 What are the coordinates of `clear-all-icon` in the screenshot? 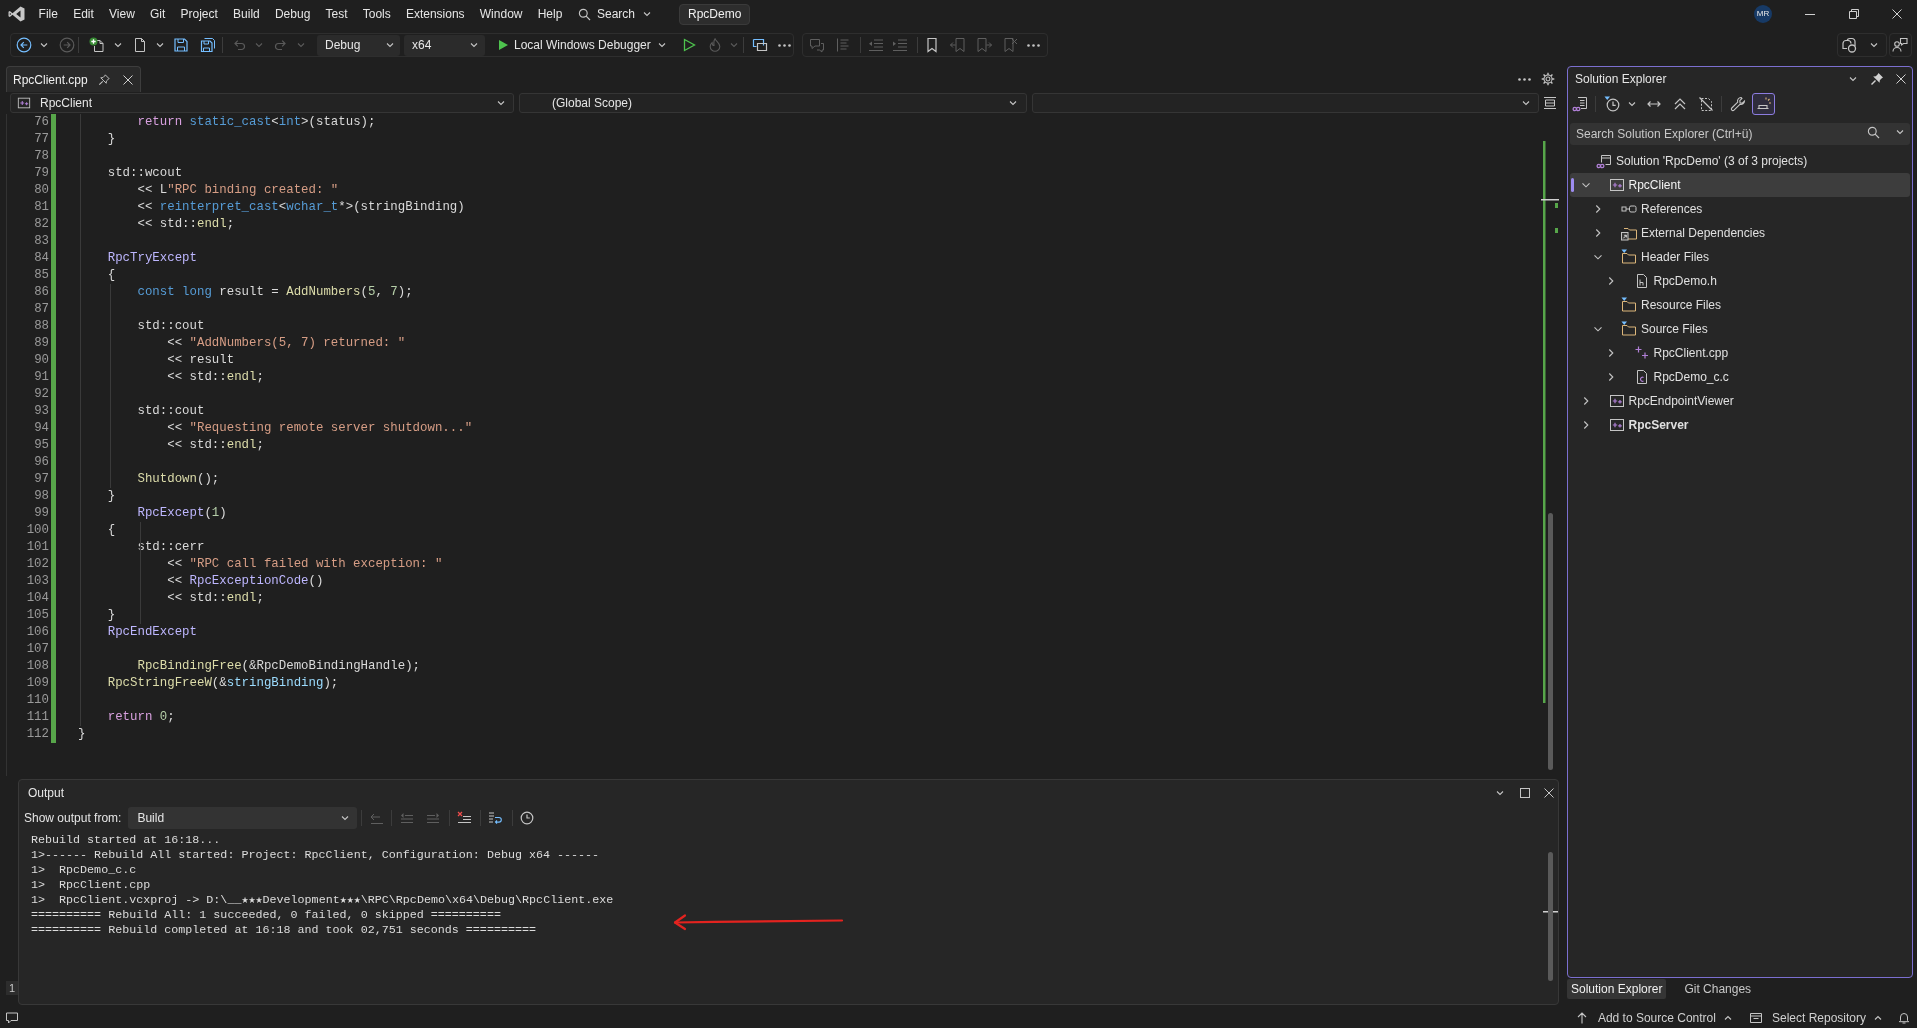 It's located at (464, 818).